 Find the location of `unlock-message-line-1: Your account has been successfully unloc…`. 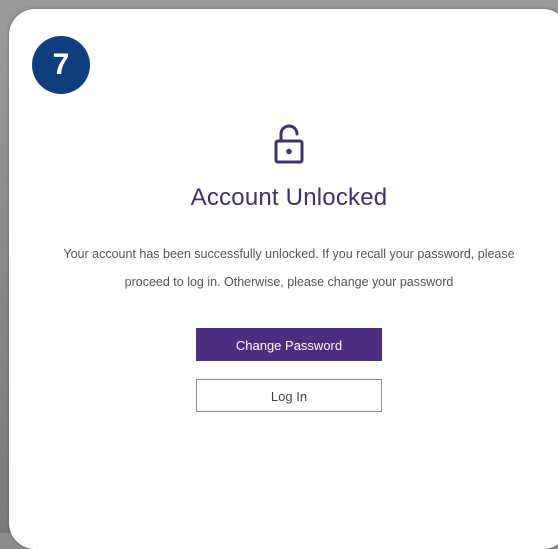

unlock-message-line-1: Your account has been successfully unloc… is located at coordinates (289, 254).